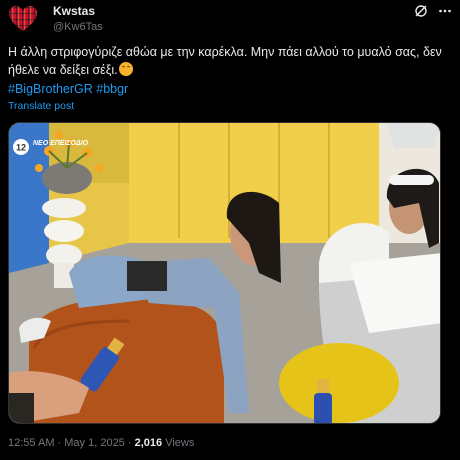 Image resolution: width=460 pixels, height=460 pixels. Describe the element at coordinates (230, 19) in the screenshot. I see `tweet-header: Kwstas @Kw6Tas` at that location.